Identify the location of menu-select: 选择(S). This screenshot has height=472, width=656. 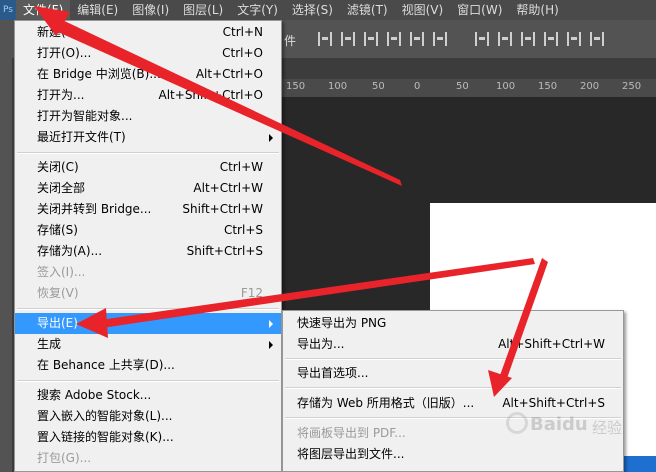
(312, 10).